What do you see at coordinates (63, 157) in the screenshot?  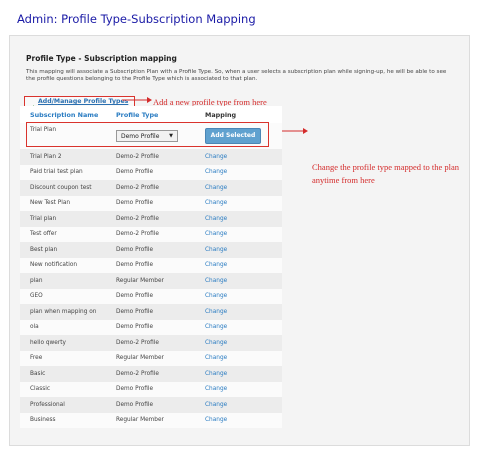 I see `plan-name-cell: Trial Plan 2` at bounding box center [63, 157].